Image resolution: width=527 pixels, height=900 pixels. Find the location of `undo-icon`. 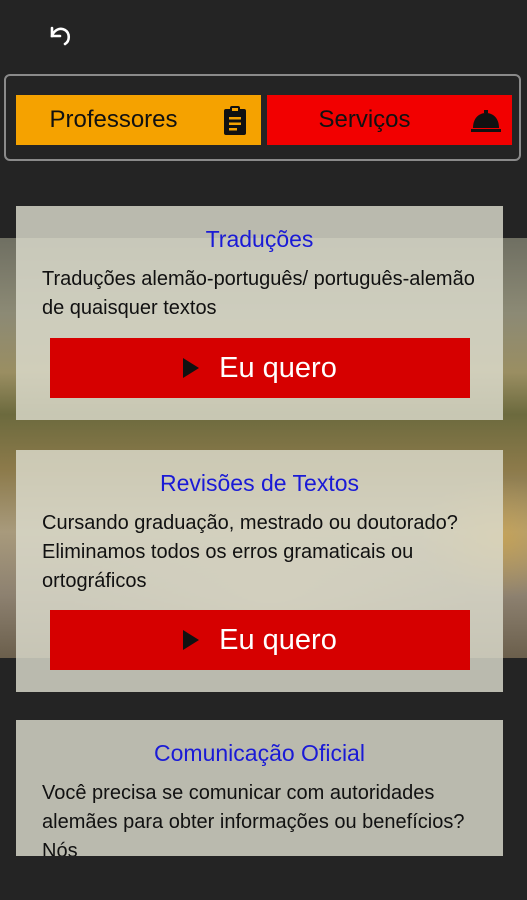

undo-icon is located at coordinates (60, 36).